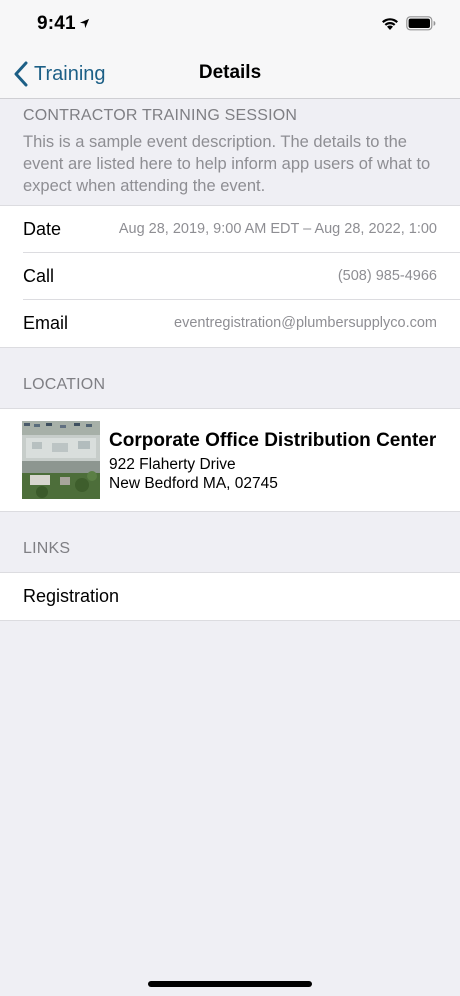 The height and width of the screenshot is (996, 460). I want to click on navigation-bar: Training Details, so click(230, 73).